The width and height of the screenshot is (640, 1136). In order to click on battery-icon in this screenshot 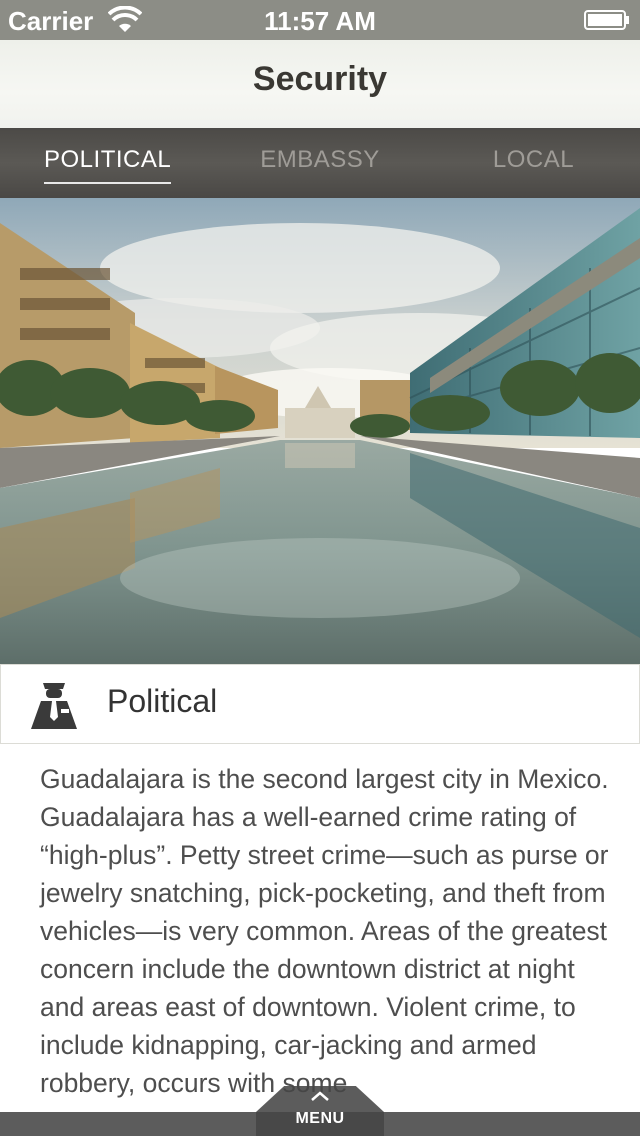, I will do `click(606, 20)`.